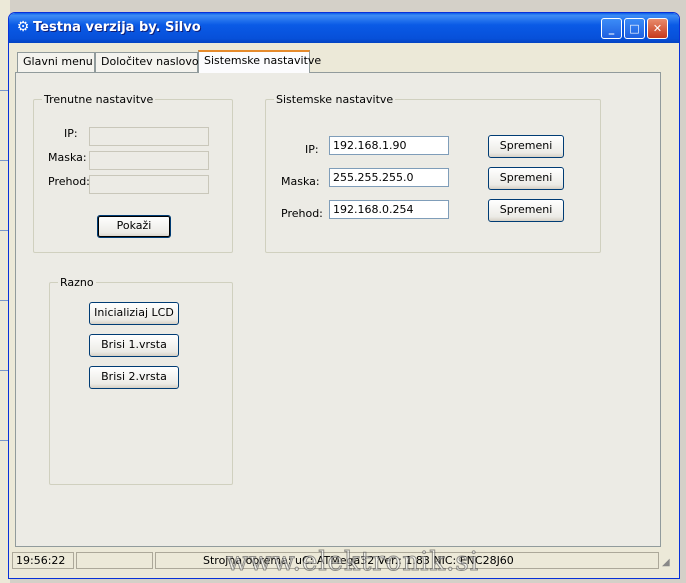  Describe the element at coordinates (149, 184) in the screenshot. I see `current-gateway-field` at that location.